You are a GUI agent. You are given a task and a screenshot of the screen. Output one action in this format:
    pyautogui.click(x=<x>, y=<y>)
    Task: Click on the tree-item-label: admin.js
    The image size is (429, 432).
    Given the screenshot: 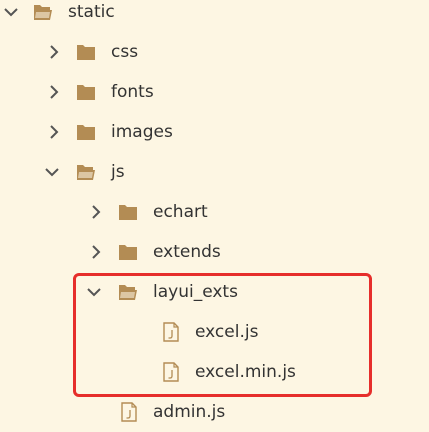 What is the action you would take?
    pyautogui.click(x=189, y=412)
    